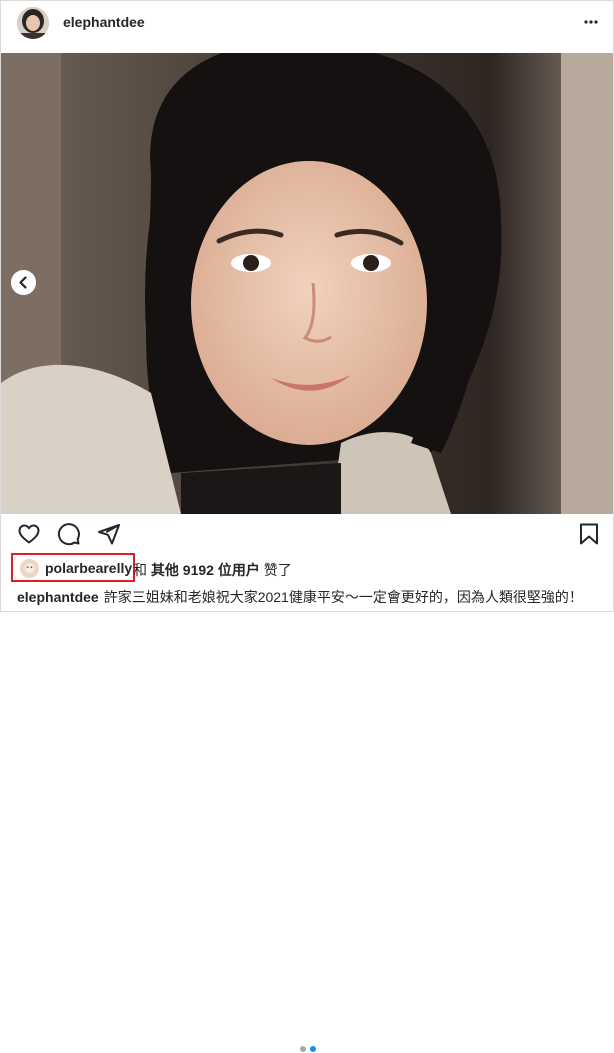 The height and width of the screenshot is (1053, 614). Describe the element at coordinates (29, 534) in the screenshot. I see `heart-icon` at that location.